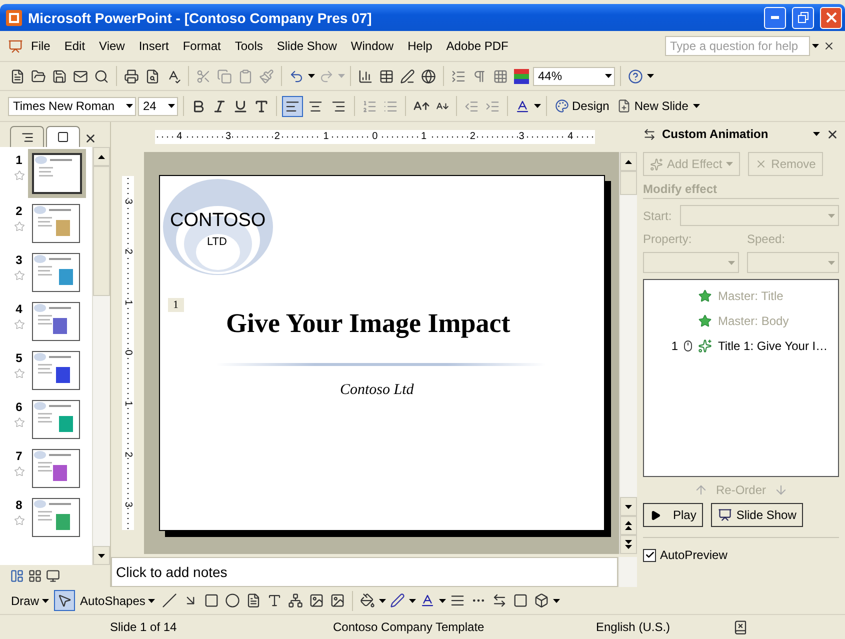  Describe the element at coordinates (240, 106) in the screenshot. I see `underline-icon` at that location.